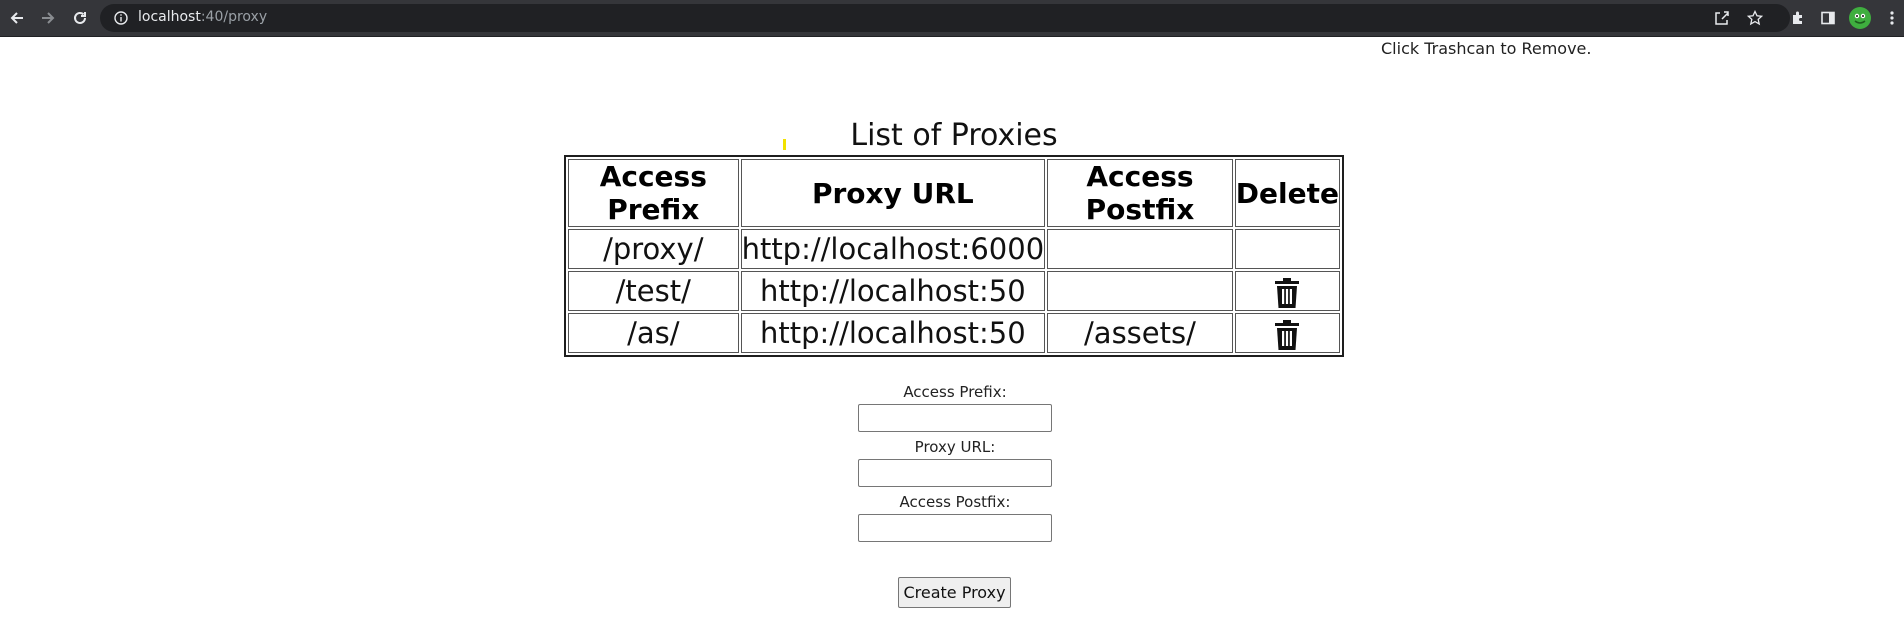  I want to click on cell-access-prefix: /proxy/, so click(653, 249).